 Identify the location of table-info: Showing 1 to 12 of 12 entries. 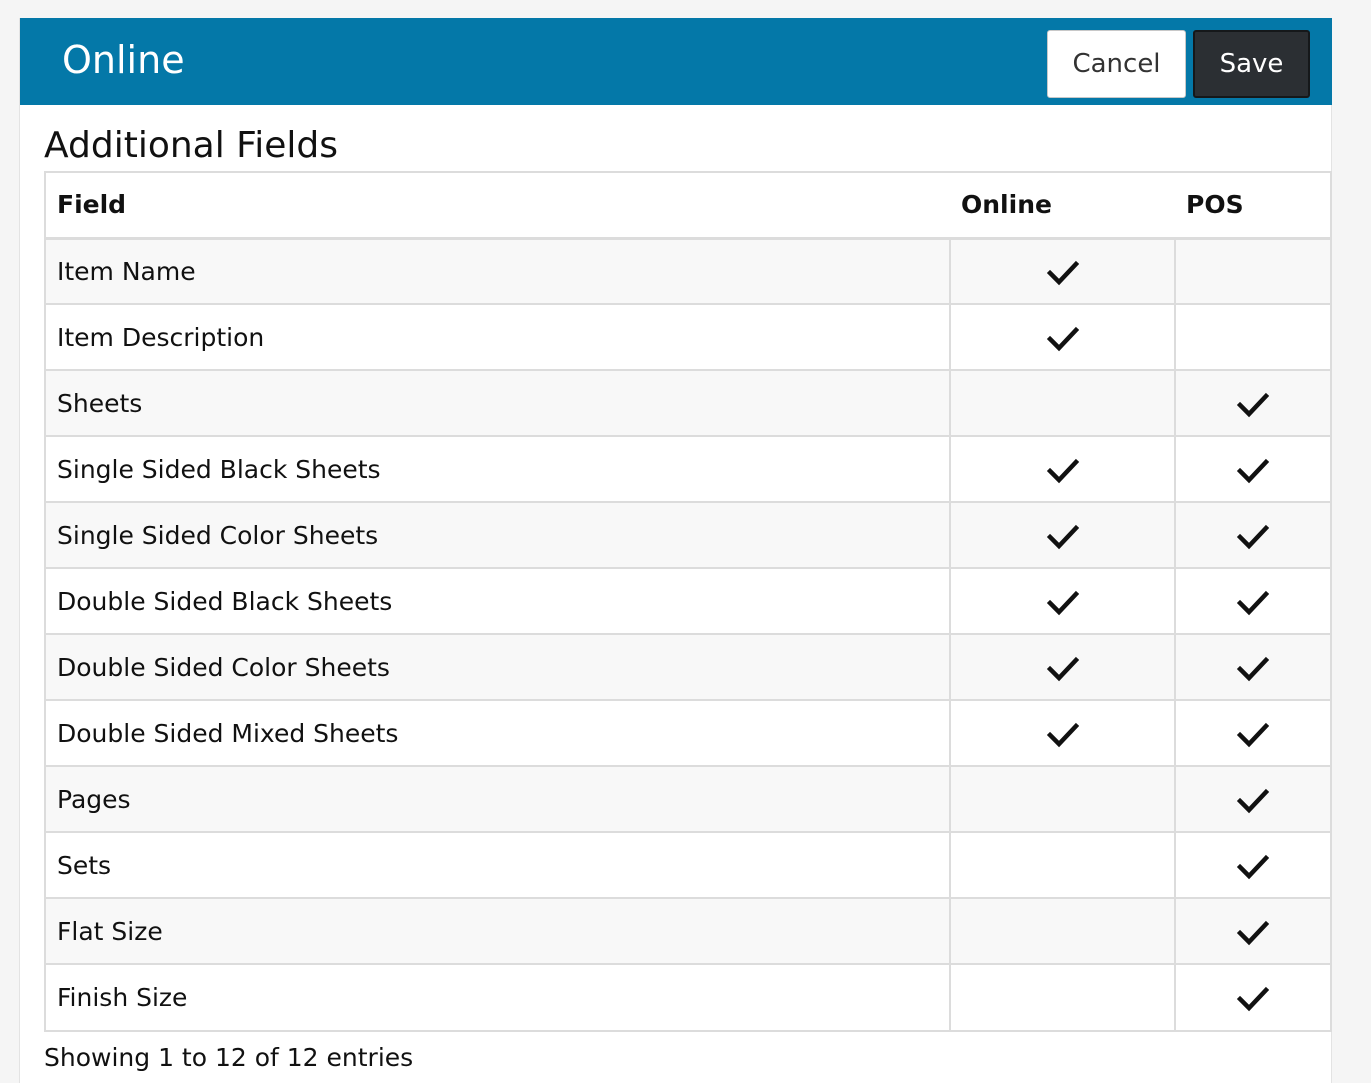
(229, 1057).